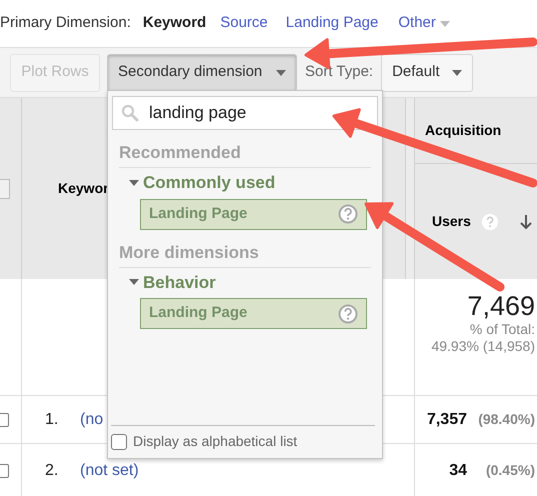 The height and width of the screenshot is (496, 537). Describe the element at coordinates (130, 113) in the screenshot. I see `search-icon` at that location.